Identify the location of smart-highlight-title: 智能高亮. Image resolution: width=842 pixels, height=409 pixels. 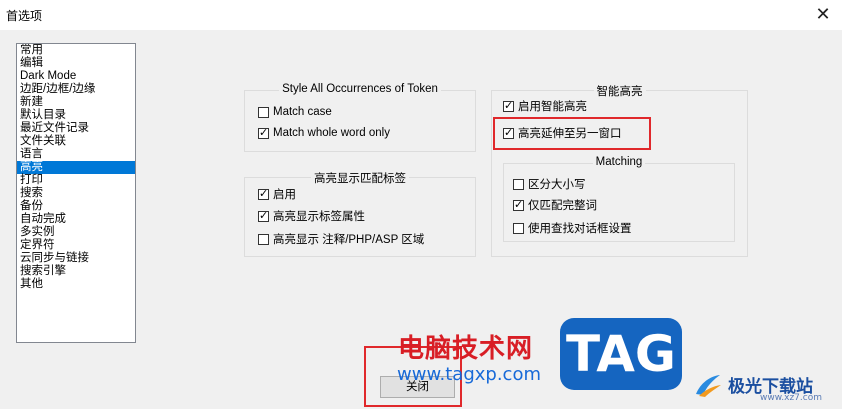
(619, 92).